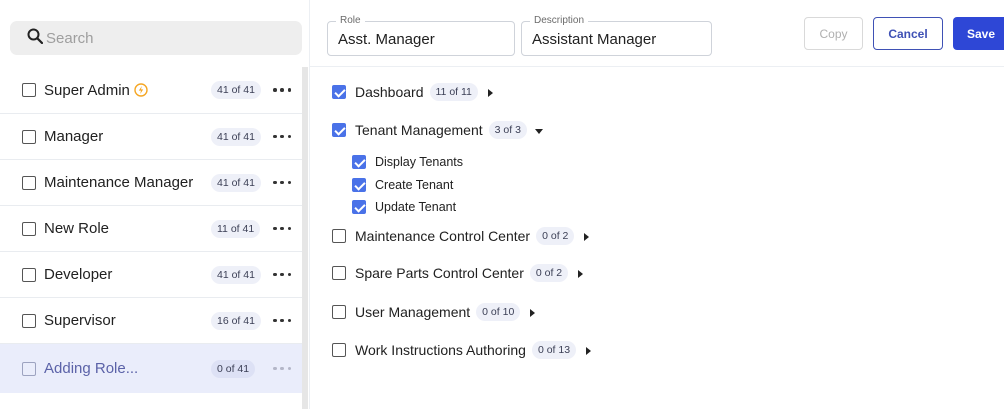  I want to click on permission-user-management: User Management 0 of 10, so click(434, 312).